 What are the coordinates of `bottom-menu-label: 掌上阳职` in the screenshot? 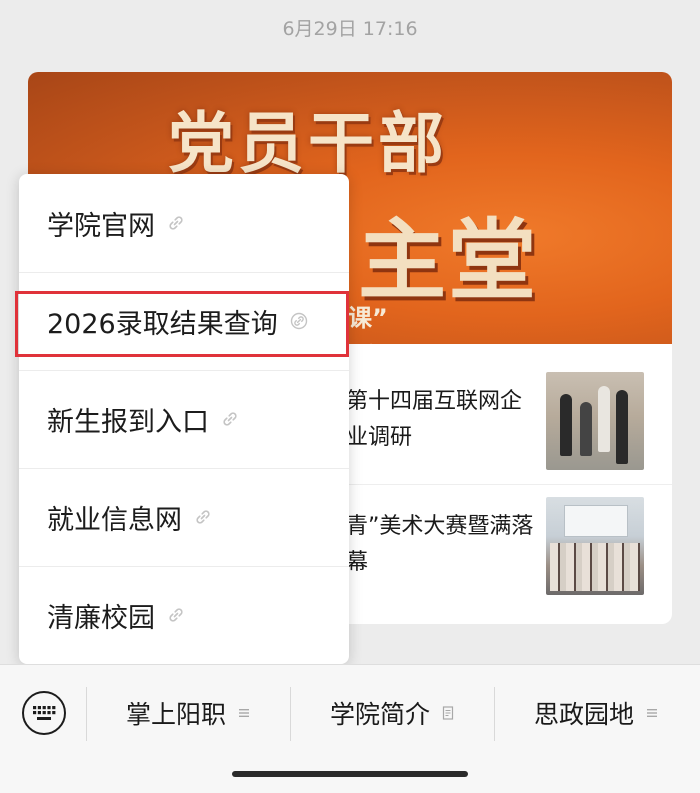 It's located at (175, 714).